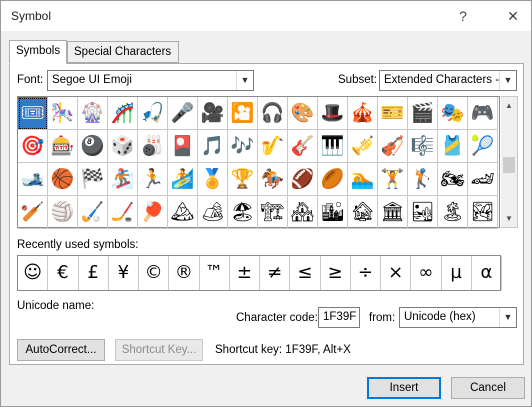 This screenshot has width=532, height=407. Describe the element at coordinates (426, 273) in the screenshot. I see `recent-symbol-cell: ∞` at that location.